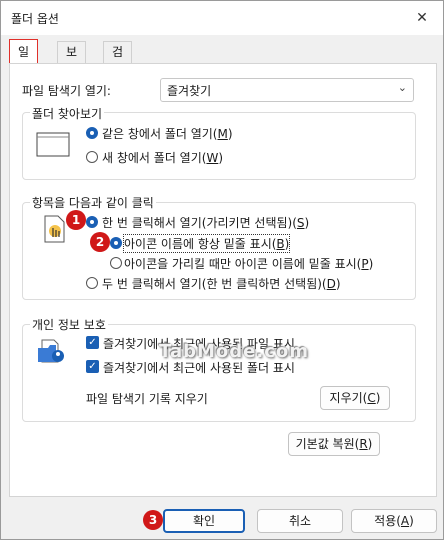  Describe the element at coordinates (204, 521) in the screenshot. I see `ok-button: 확인` at that location.